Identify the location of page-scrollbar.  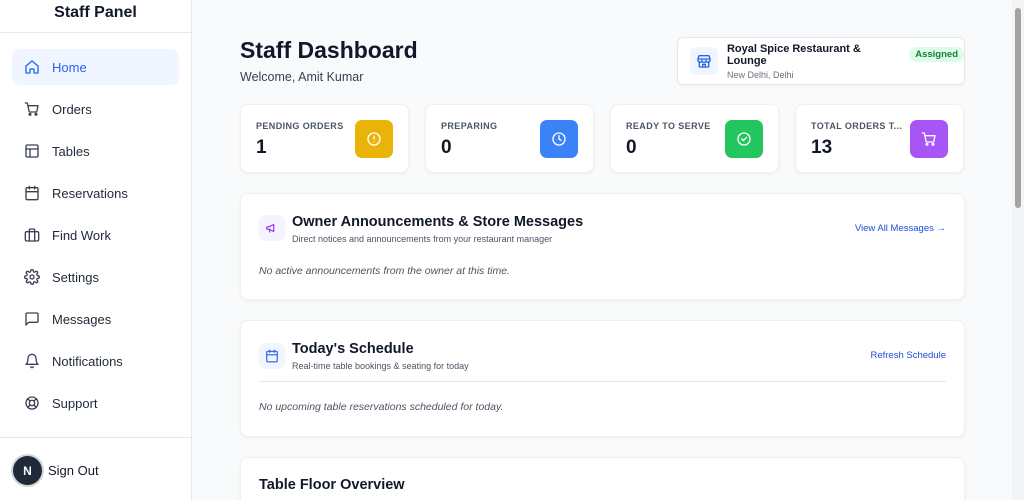
(1018, 250).